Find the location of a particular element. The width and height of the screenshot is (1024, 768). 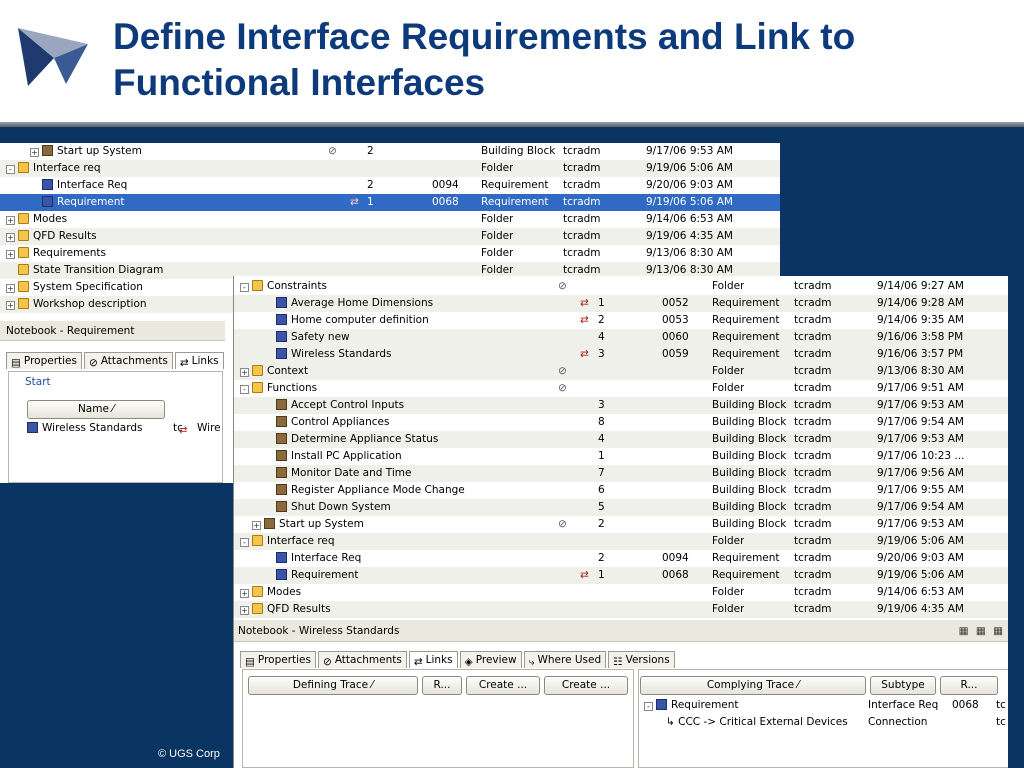

requirement-icon is located at coordinates (47, 184).